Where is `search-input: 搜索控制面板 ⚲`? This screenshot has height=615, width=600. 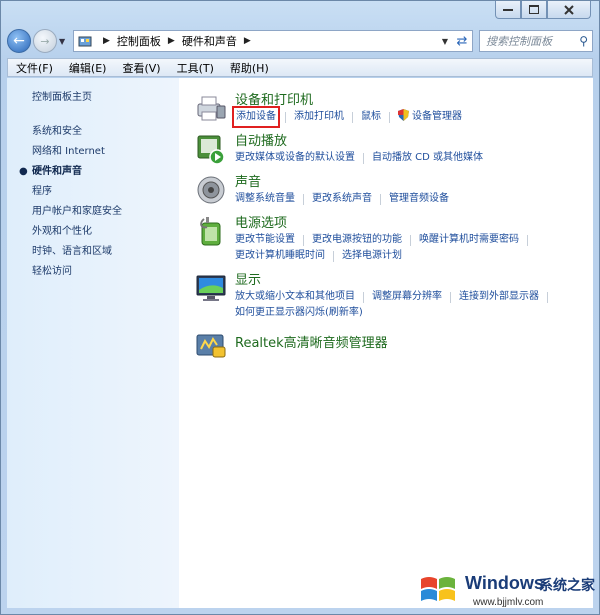 search-input: 搜索控制面板 ⚲ is located at coordinates (536, 41).